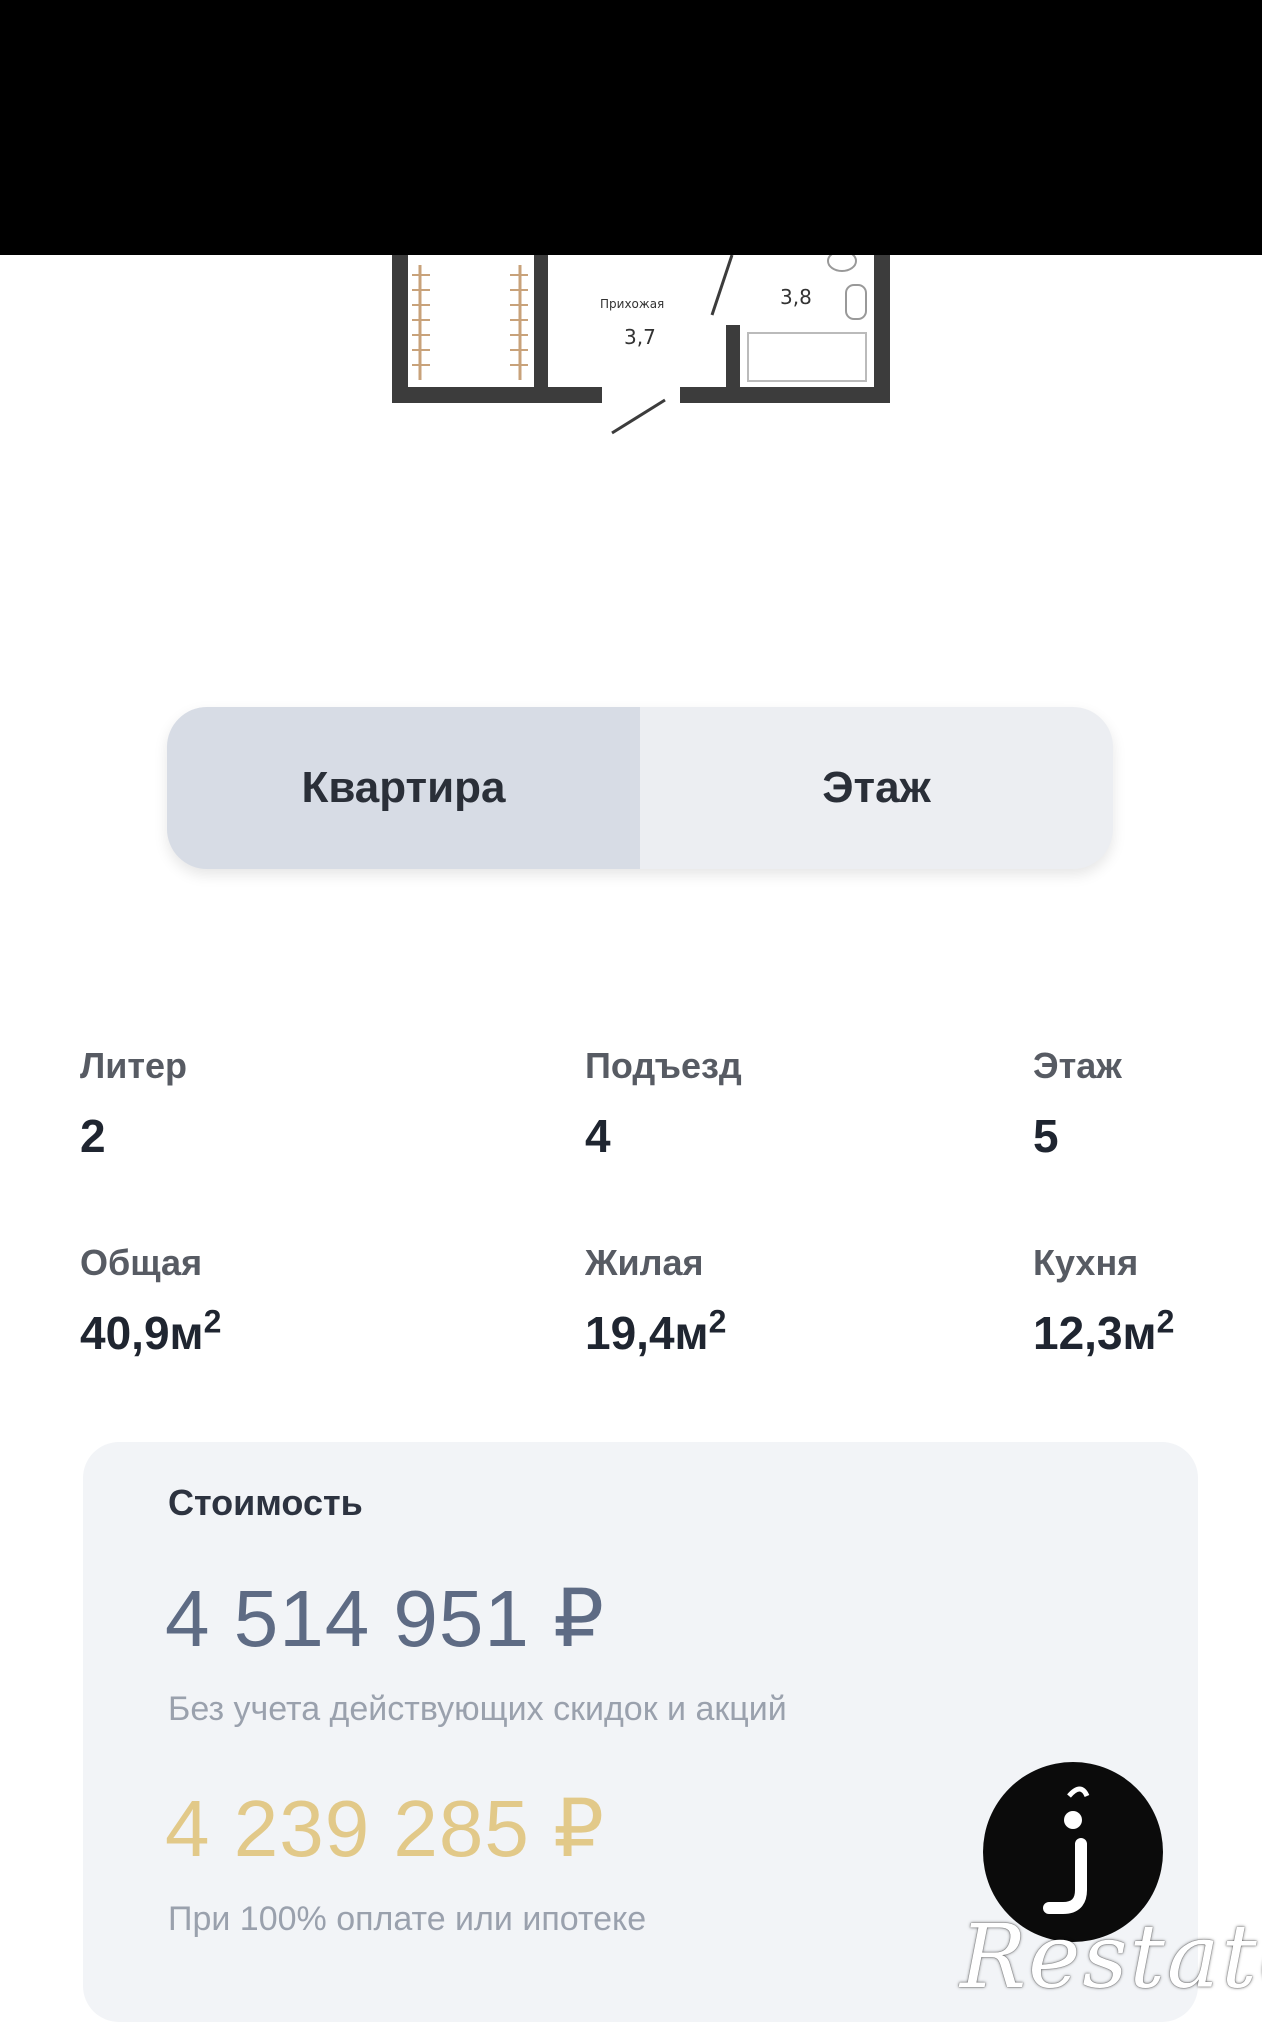 The image size is (1262, 2022). I want to click on spec-liter-label: Литер, so click(134, 1065).